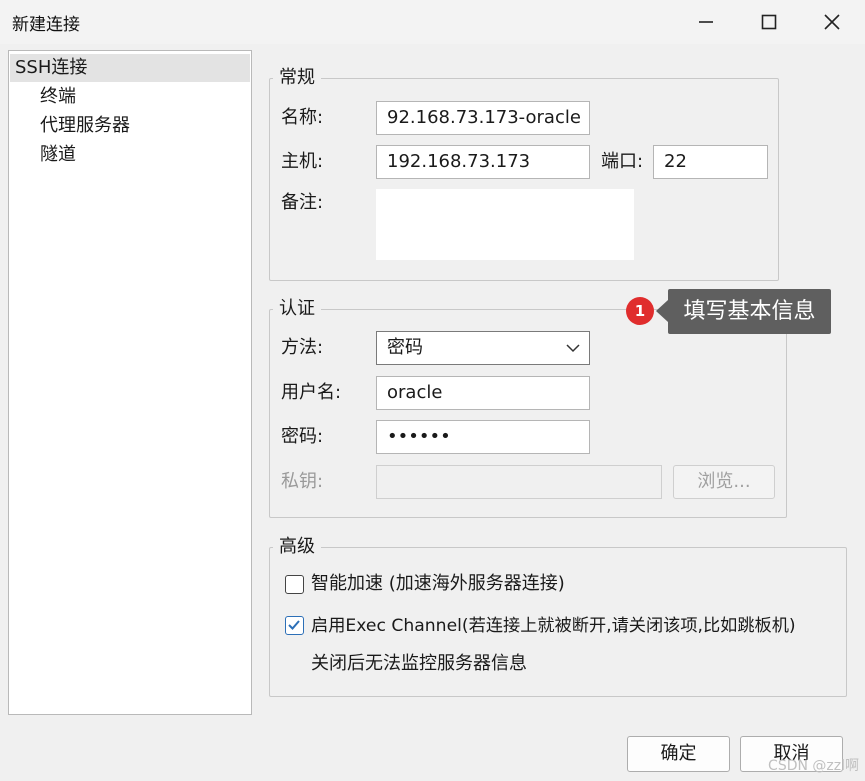 This screenshot has width=865, height=781. I want to click on port-input: 22, so click(710, 162).